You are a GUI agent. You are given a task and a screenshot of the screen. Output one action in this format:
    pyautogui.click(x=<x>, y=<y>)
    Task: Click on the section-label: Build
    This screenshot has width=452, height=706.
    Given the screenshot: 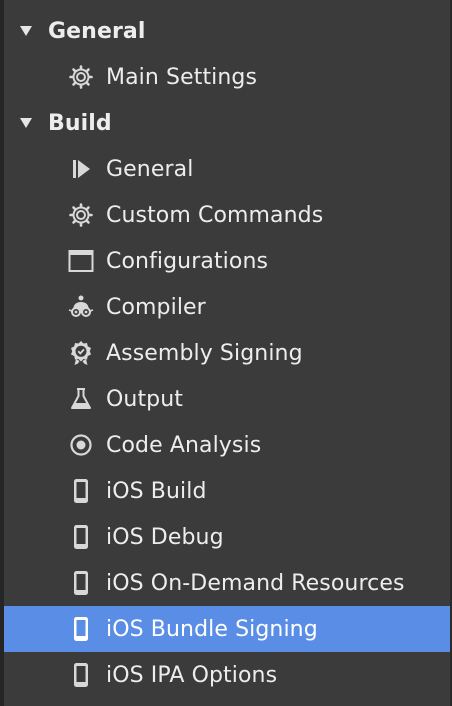 What is the action you would take?
    pyautogui.click(x=80, y=123)
    